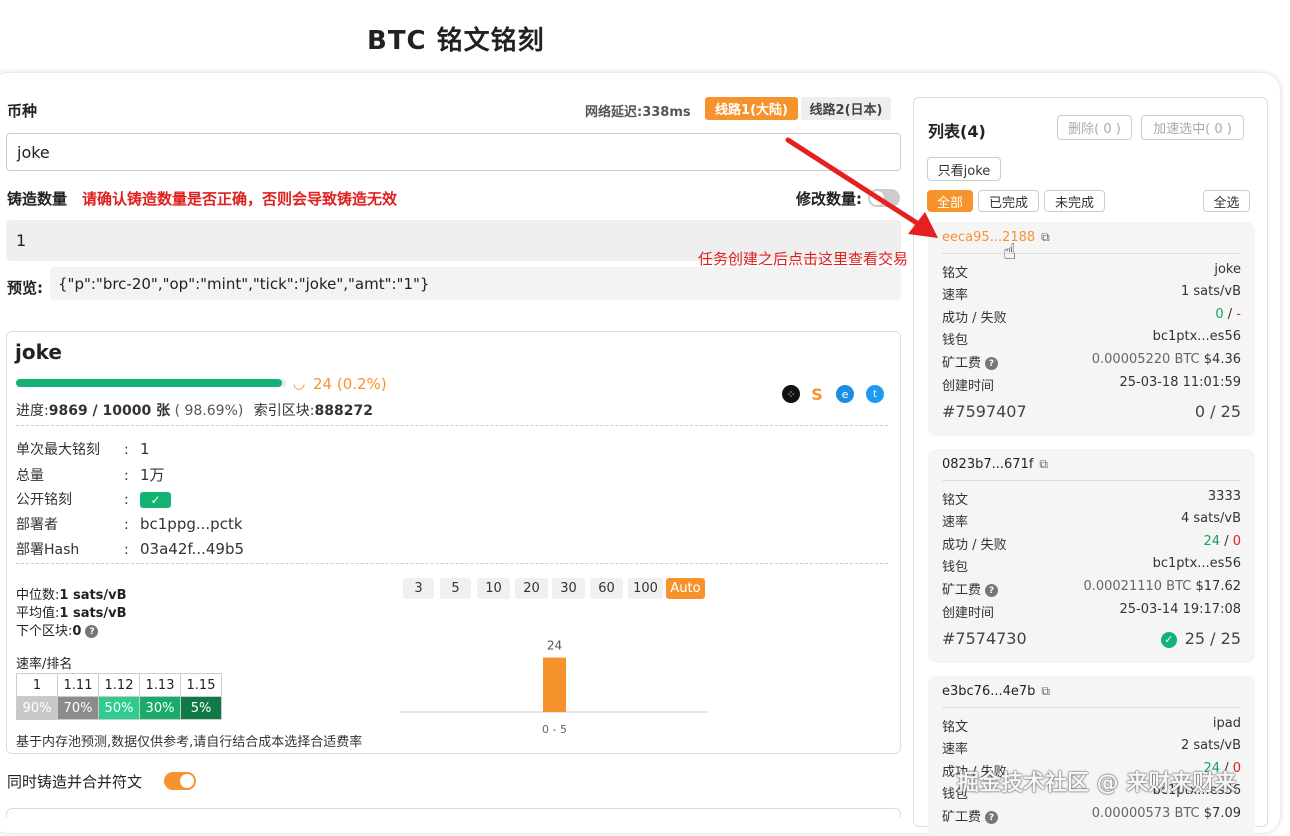 This screenshot has width=1290, height=836. I want to click on histogram-bar, so click(554, 684).